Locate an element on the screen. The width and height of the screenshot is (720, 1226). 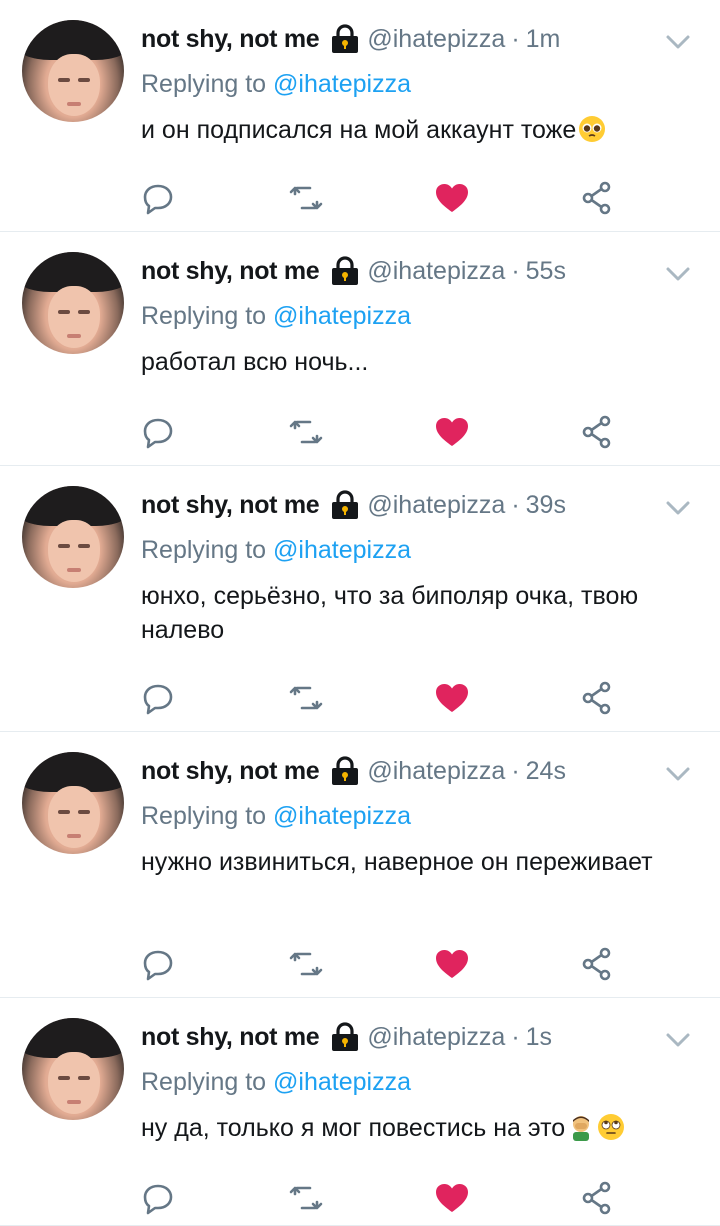
timestamp: 39s is located at coordinates (546, 505).